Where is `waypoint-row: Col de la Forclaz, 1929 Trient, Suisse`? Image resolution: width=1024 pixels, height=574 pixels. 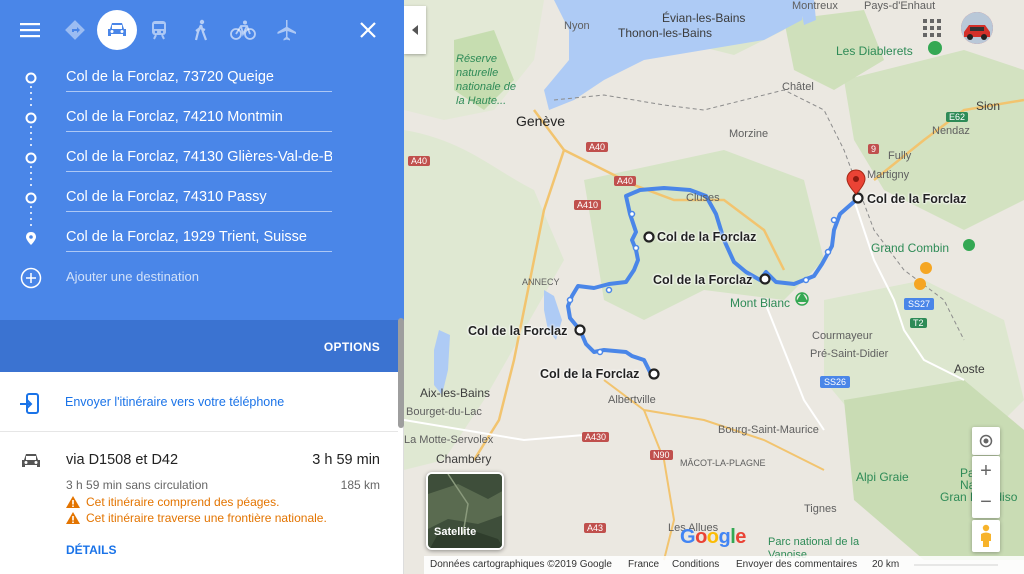 waypoint-row: Col de la Forclaz, 1929 Trient, Suisse is located at coordinates (202, 238).